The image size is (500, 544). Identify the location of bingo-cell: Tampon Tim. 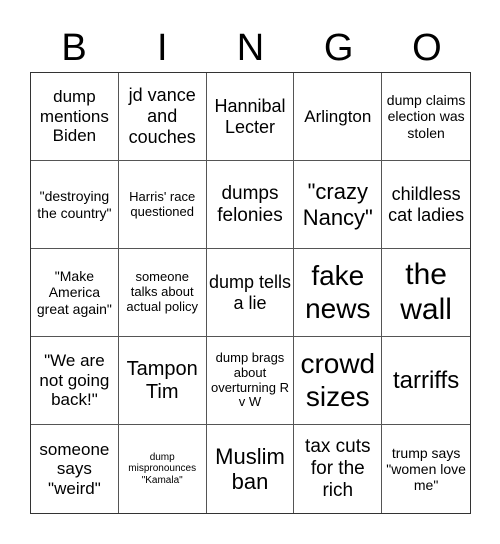
(162, 381).